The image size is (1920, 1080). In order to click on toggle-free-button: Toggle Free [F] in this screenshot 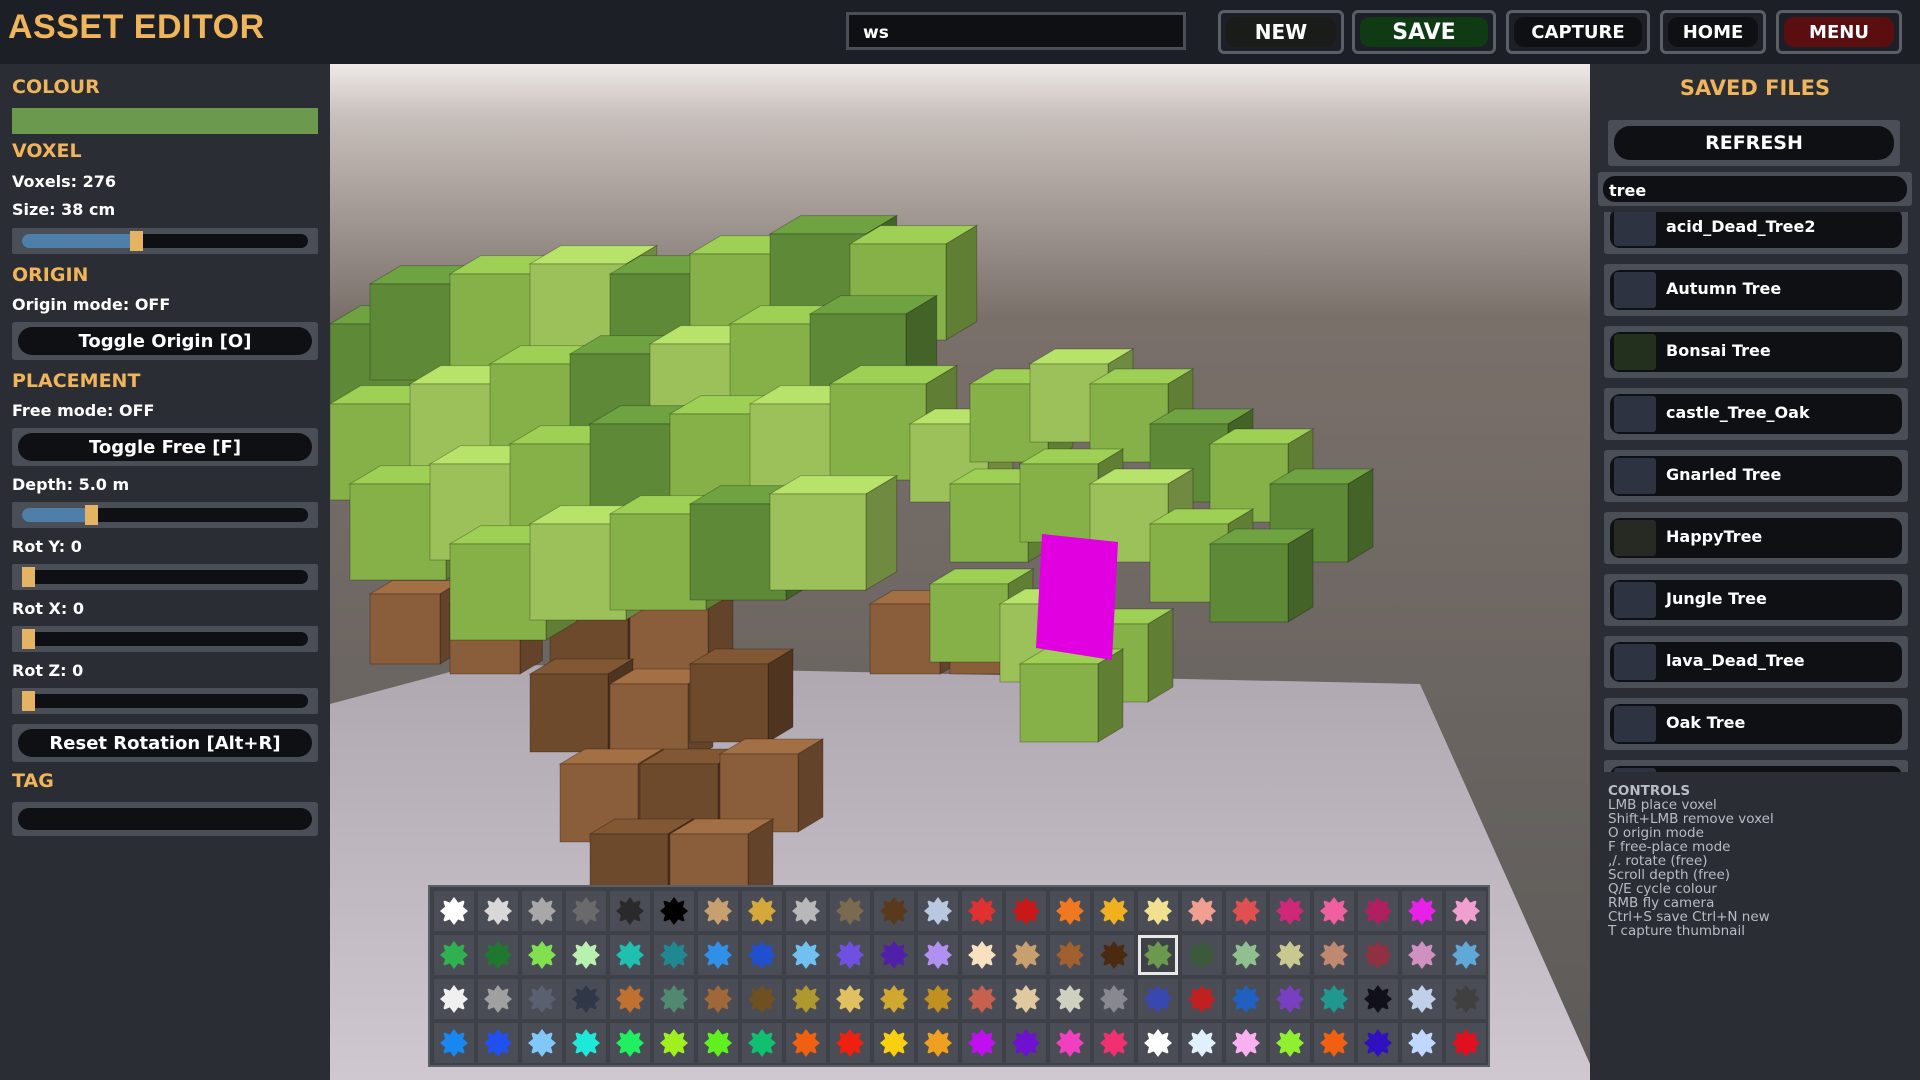, I will do `click(165, 447)`.